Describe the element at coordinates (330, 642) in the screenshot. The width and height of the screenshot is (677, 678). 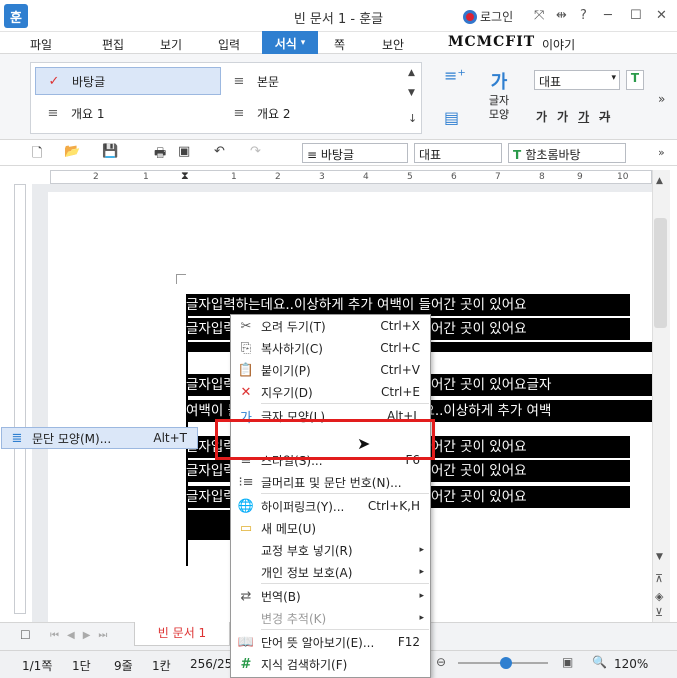
I see `menu-item-dictionary: 📖 단어 뜻 알아보기(E)... F12` at that location.